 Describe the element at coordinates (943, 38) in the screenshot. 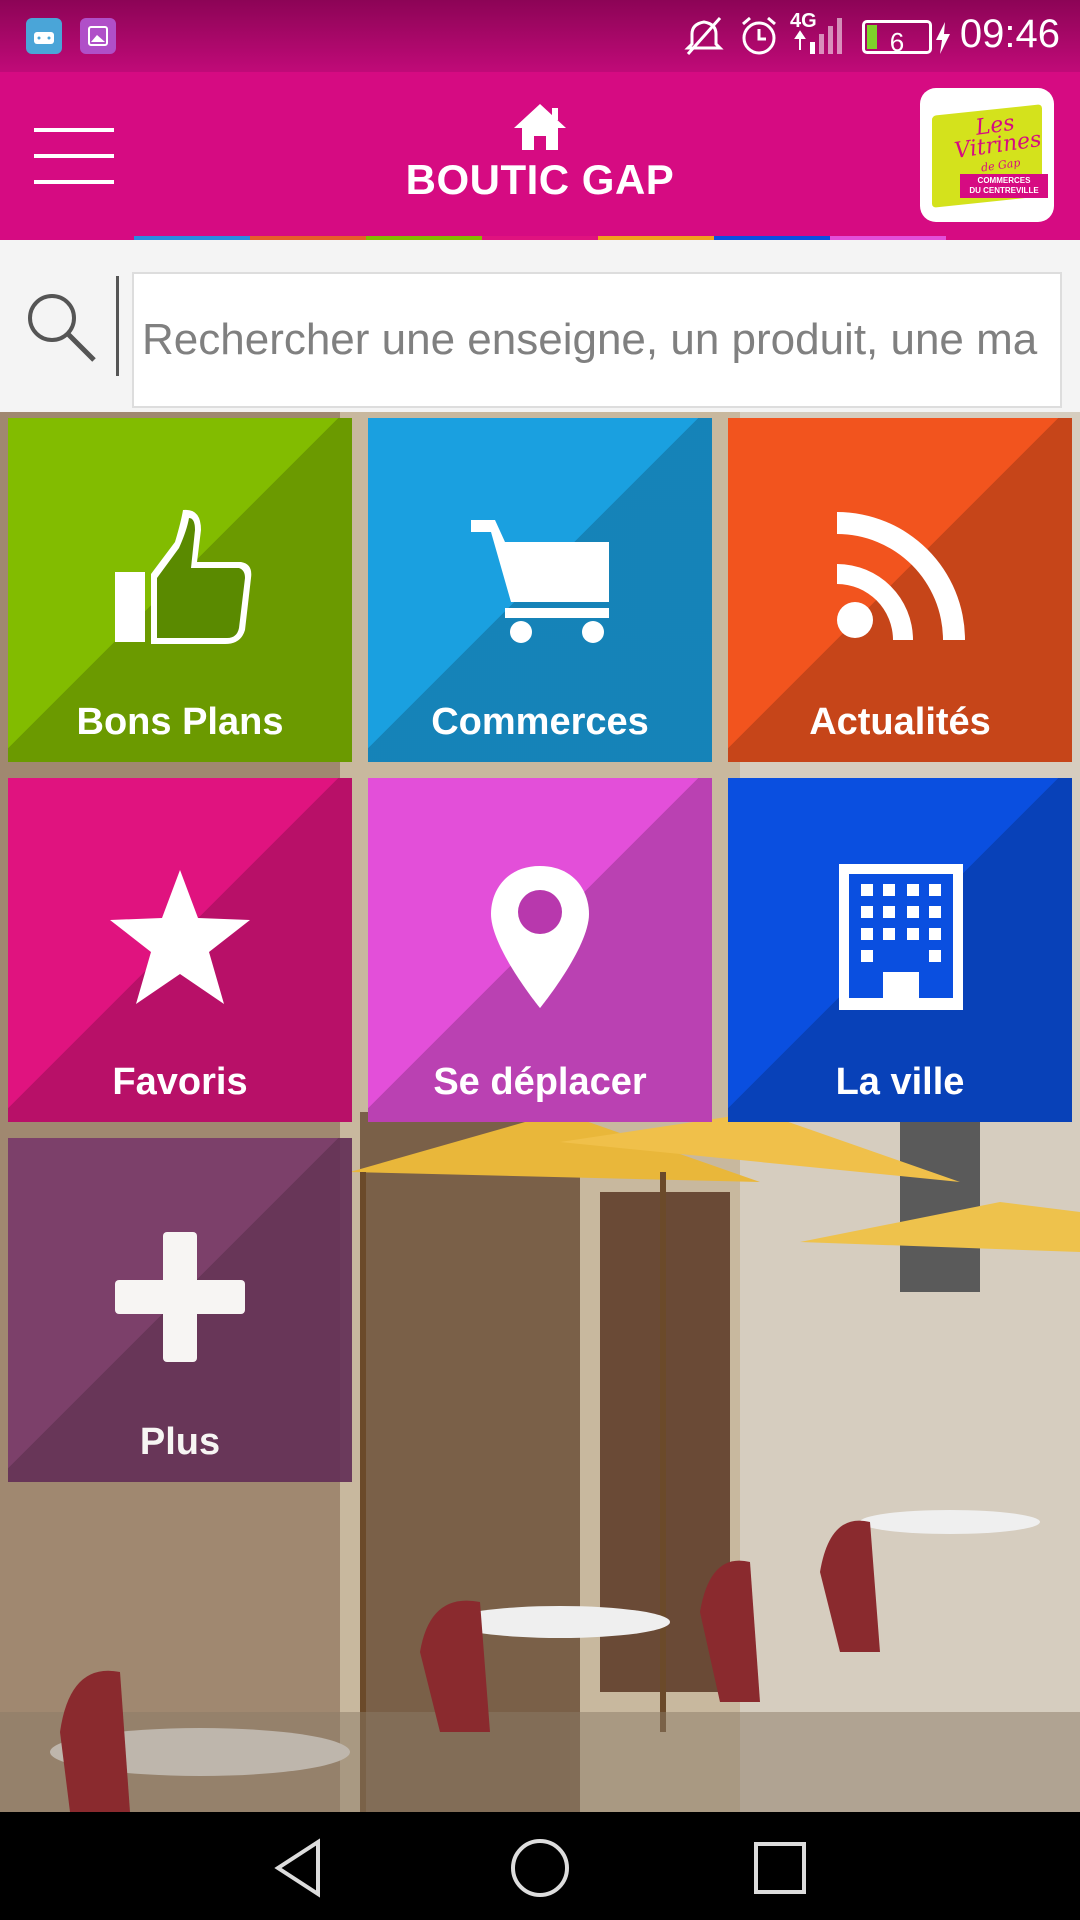

I see `charging-icon` at that location.